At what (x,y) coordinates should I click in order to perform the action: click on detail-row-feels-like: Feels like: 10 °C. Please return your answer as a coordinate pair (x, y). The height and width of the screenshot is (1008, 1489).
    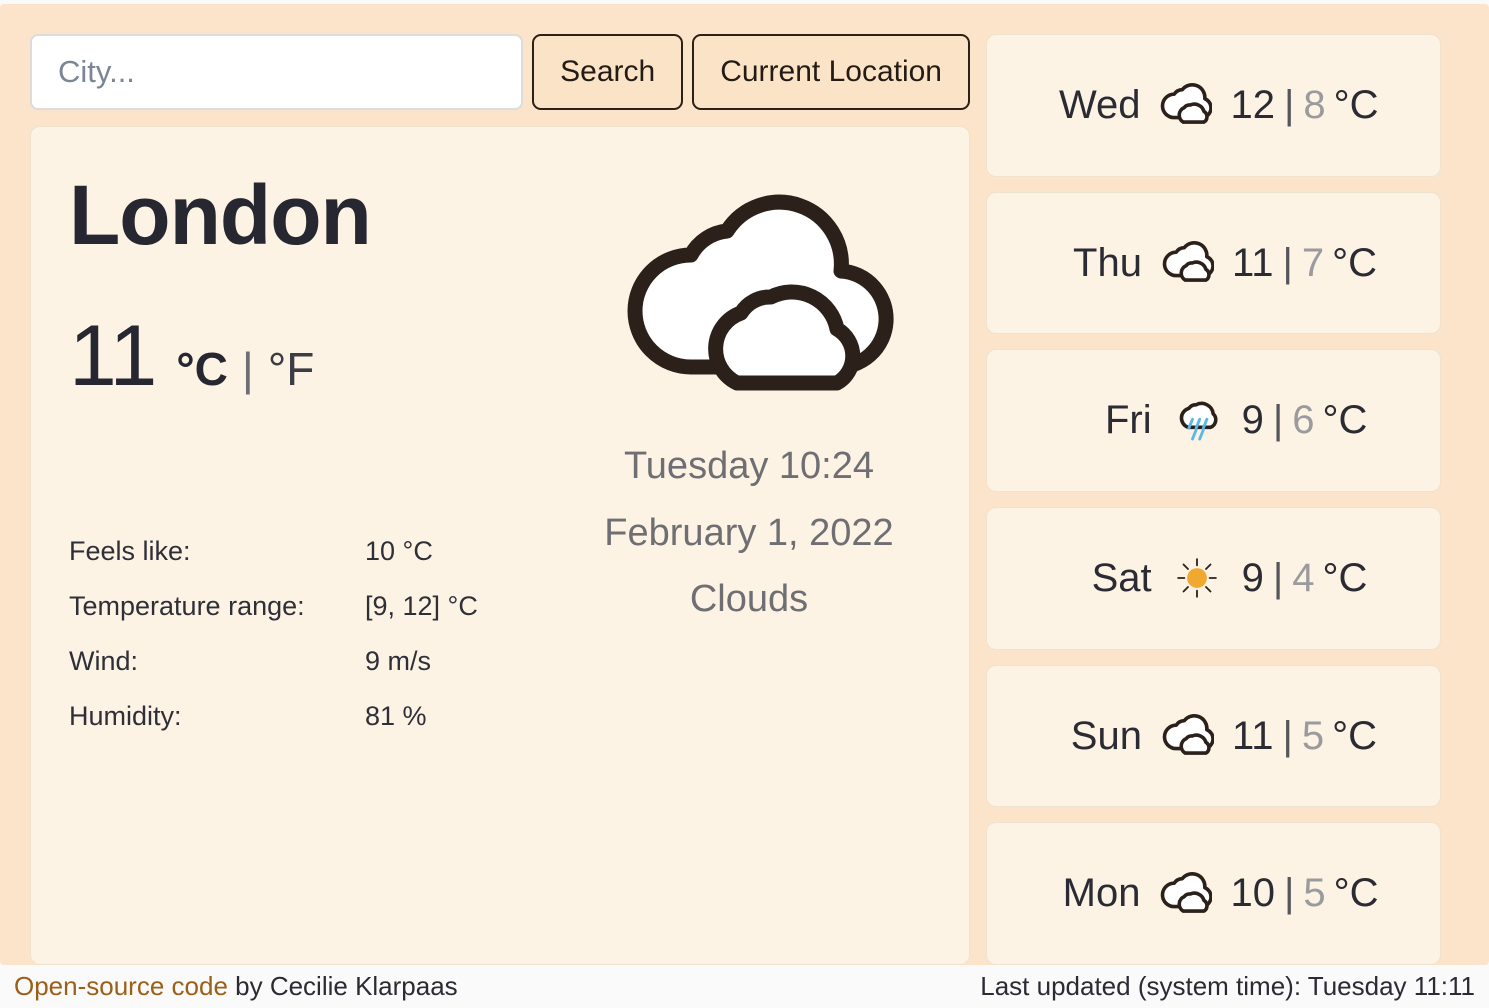
    Looking at the image, I should click on (319, 551).